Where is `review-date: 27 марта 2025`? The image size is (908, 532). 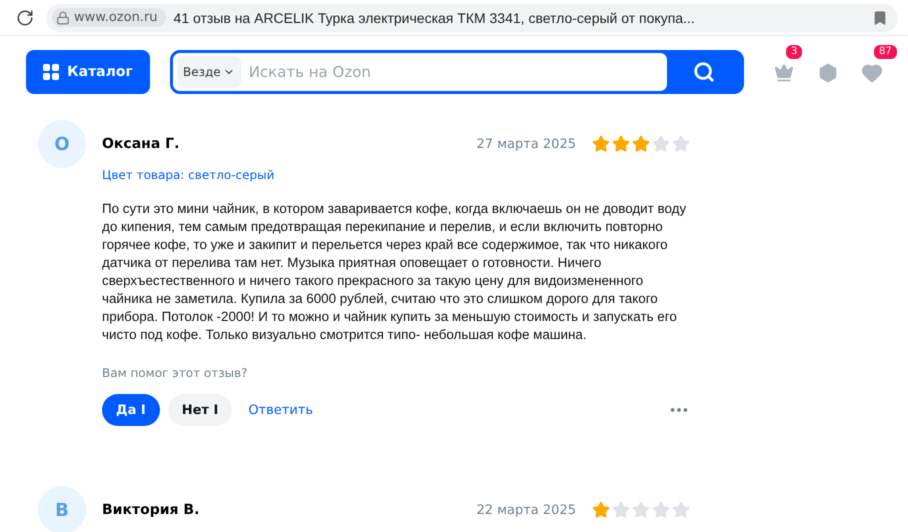
review-date: 27 марта 2025 is located at coordinates (526, 144).